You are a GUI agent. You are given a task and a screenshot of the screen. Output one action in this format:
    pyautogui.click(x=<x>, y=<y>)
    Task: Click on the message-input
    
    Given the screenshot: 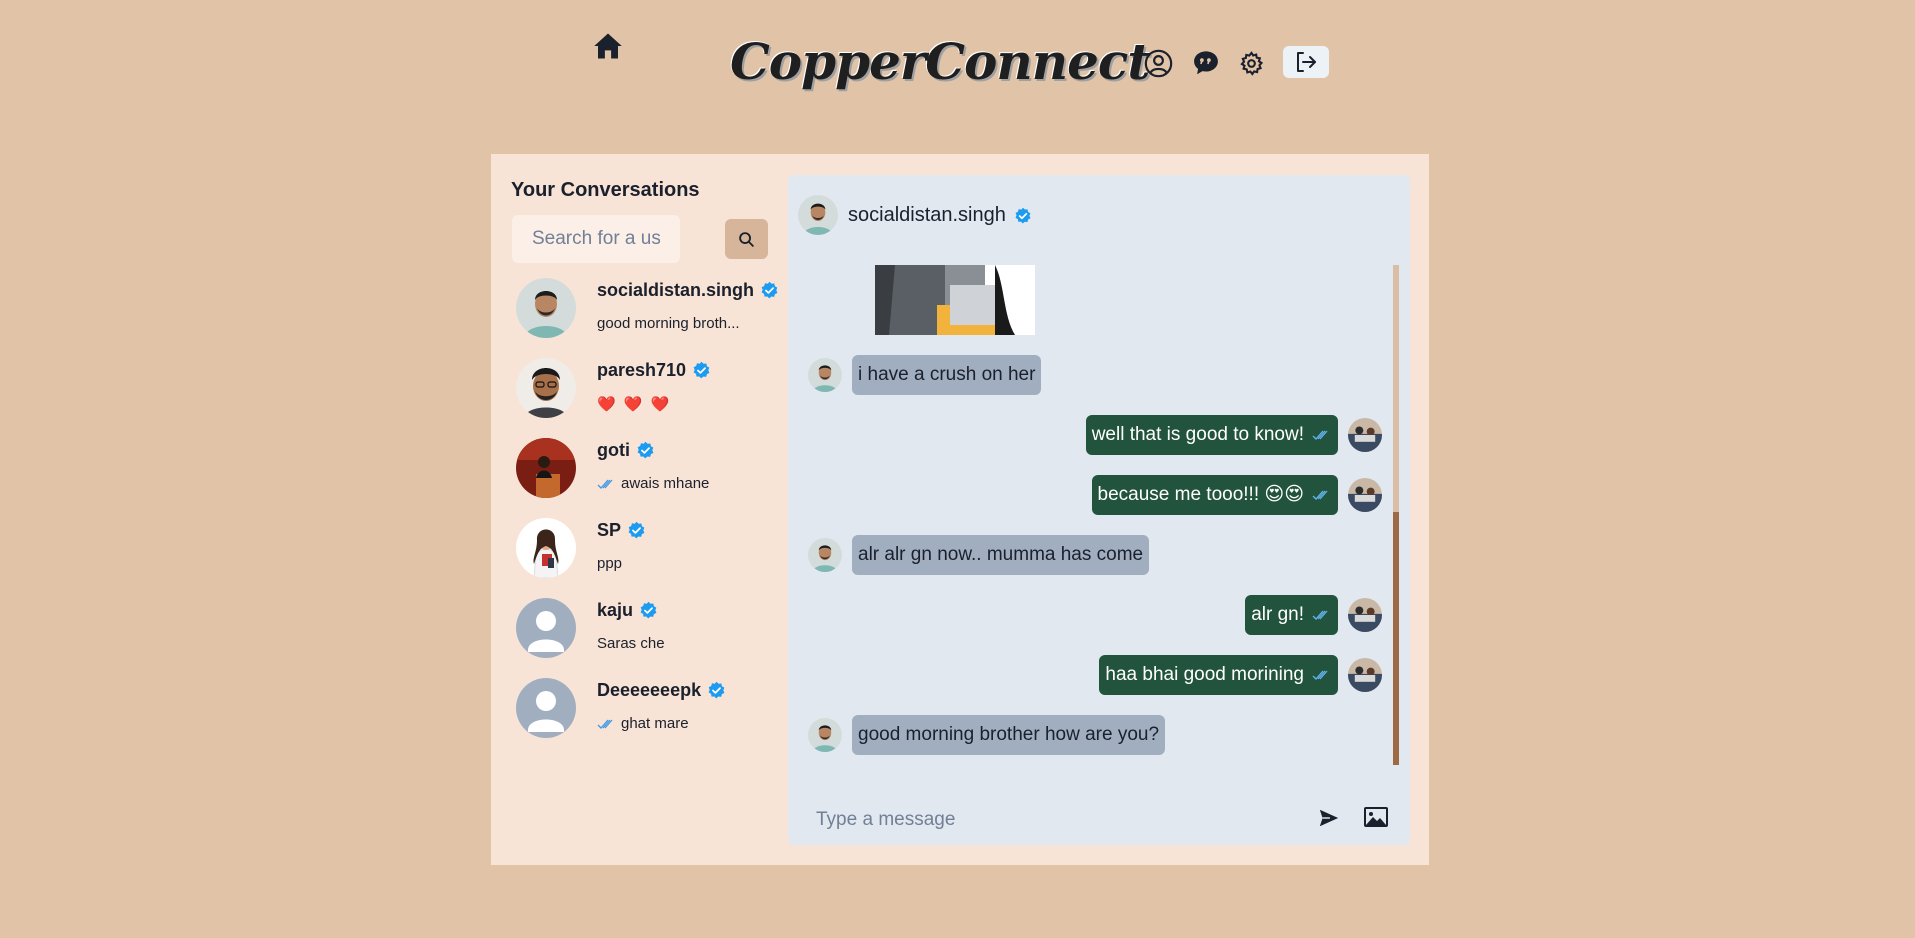 What is the action you would take?
    pyautogui.click(x=1066, y=820)
    